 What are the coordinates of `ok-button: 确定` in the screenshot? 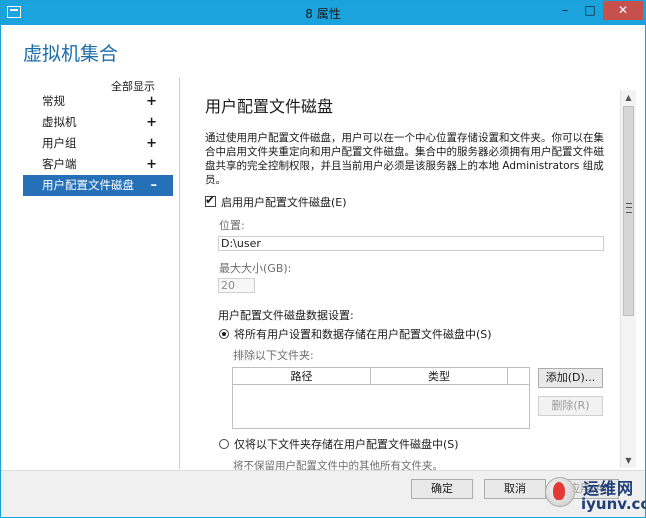 It's located at (442, 489).